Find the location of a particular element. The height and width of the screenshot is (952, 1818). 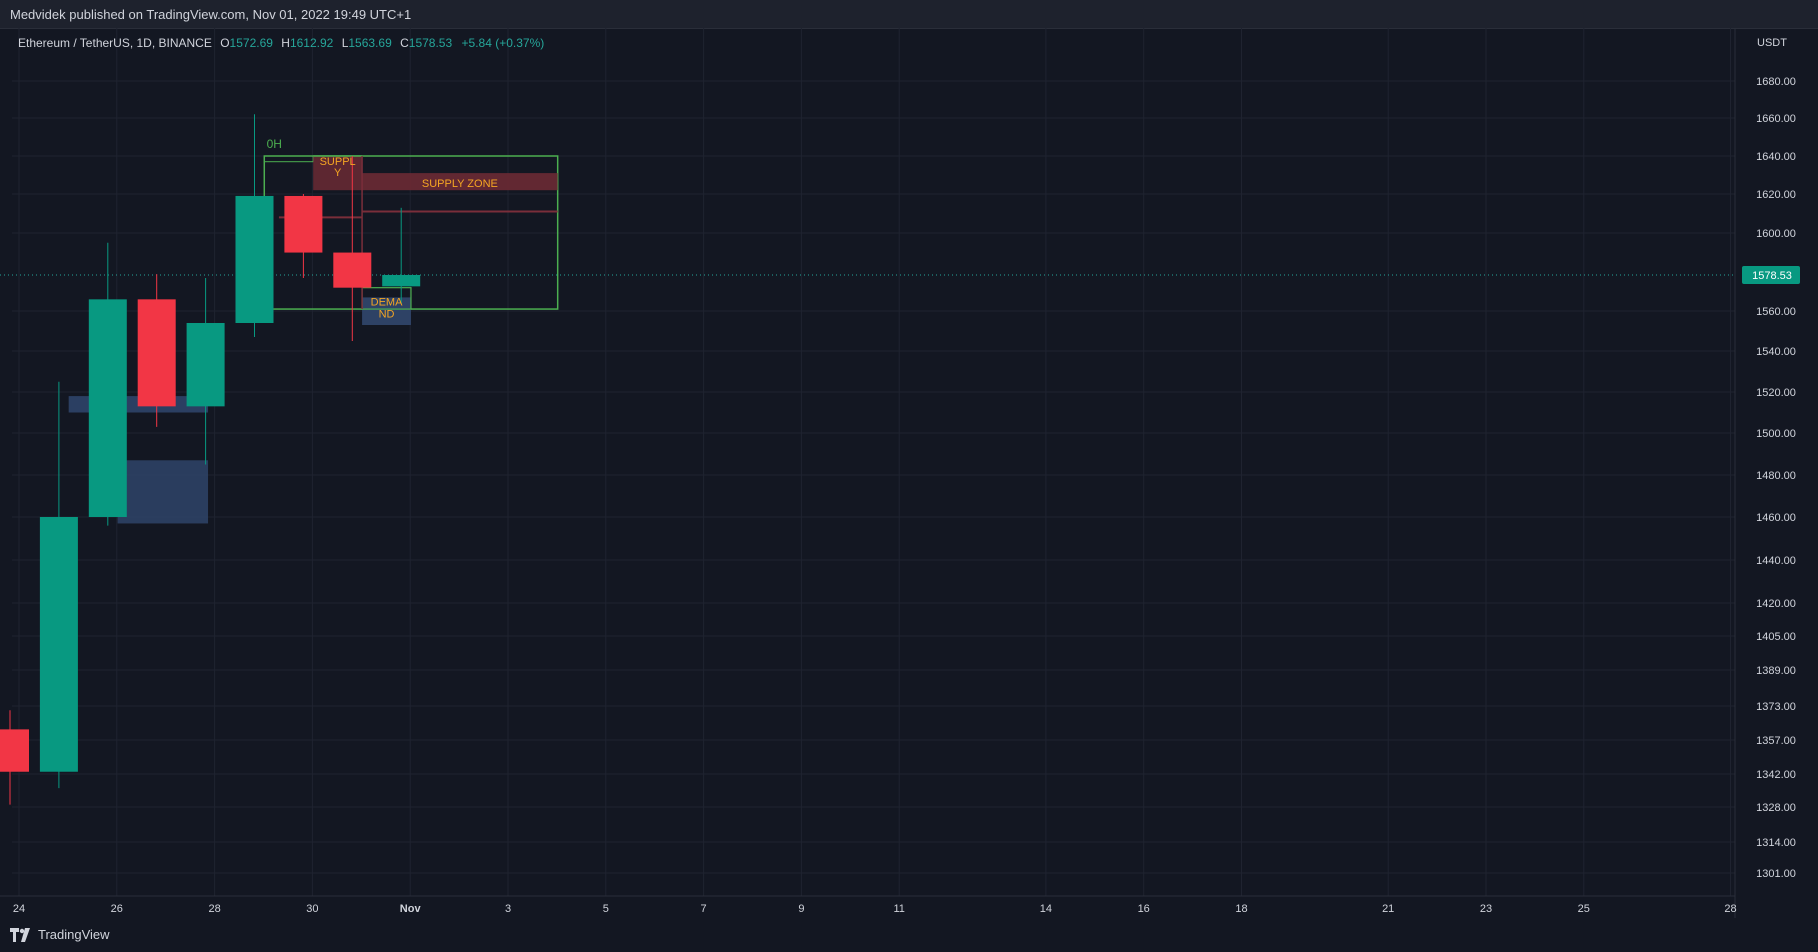

price-tick-label: 1342.00 is located at coordinates (1776, 775).